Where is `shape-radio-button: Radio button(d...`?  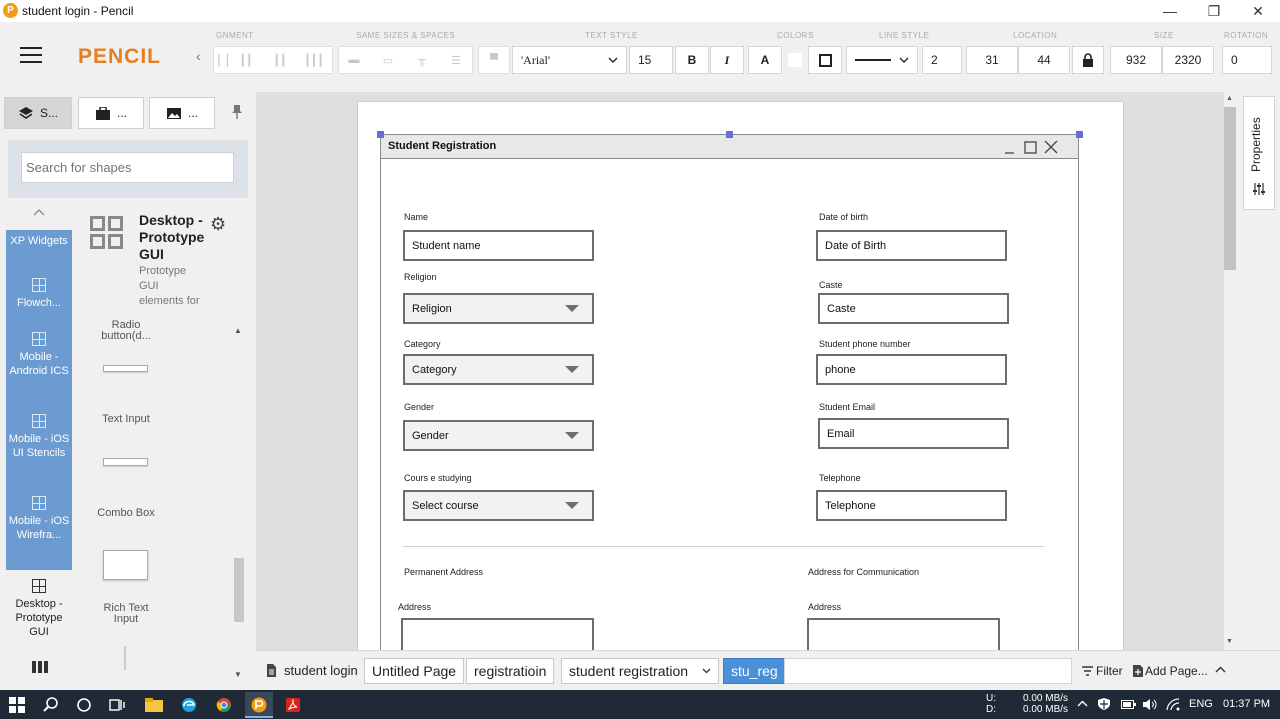 shape-radio-button: Radio button(d... is located at coordinates (126, 331).